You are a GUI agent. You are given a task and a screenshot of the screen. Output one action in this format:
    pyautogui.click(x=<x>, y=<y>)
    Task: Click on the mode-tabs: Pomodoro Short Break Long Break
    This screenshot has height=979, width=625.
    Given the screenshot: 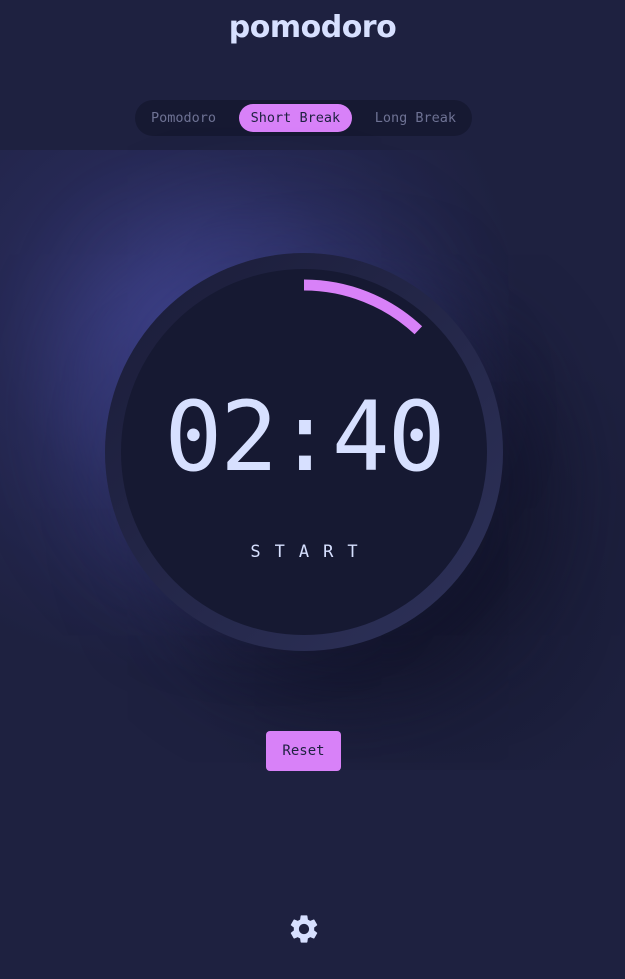 What is the action you would take?
    pyautogui.click(x=303, y=118)
    